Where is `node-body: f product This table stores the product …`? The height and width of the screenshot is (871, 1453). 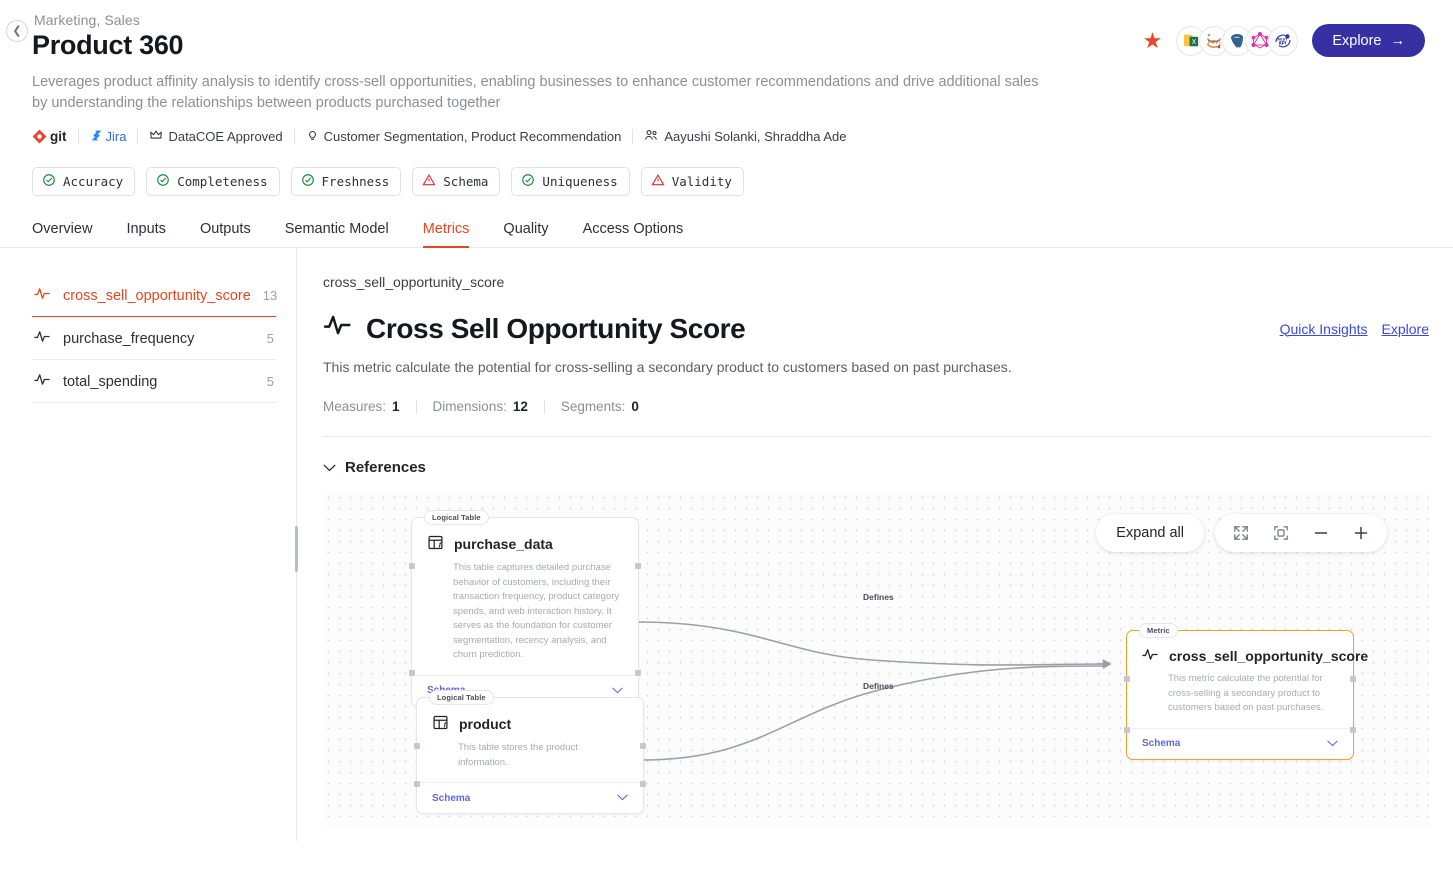
node-body: f product This table stores the product … is located at coordinates (530, 734).